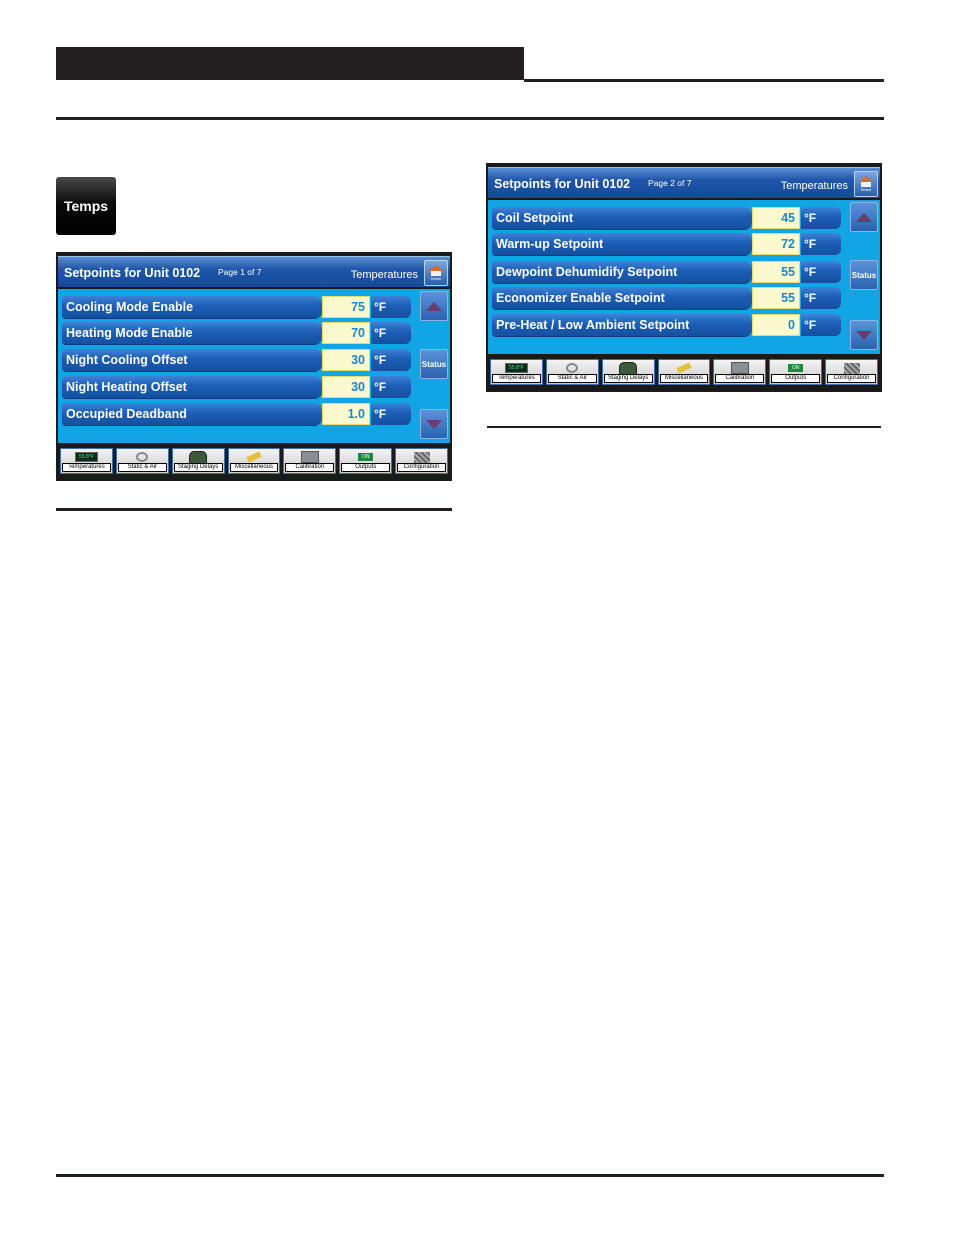  What do you see at coordinates (622, 244) in the screenshot?
I see `setpoint-label-bar: Warm-up Setpoint` at bounding box center [622, 244].